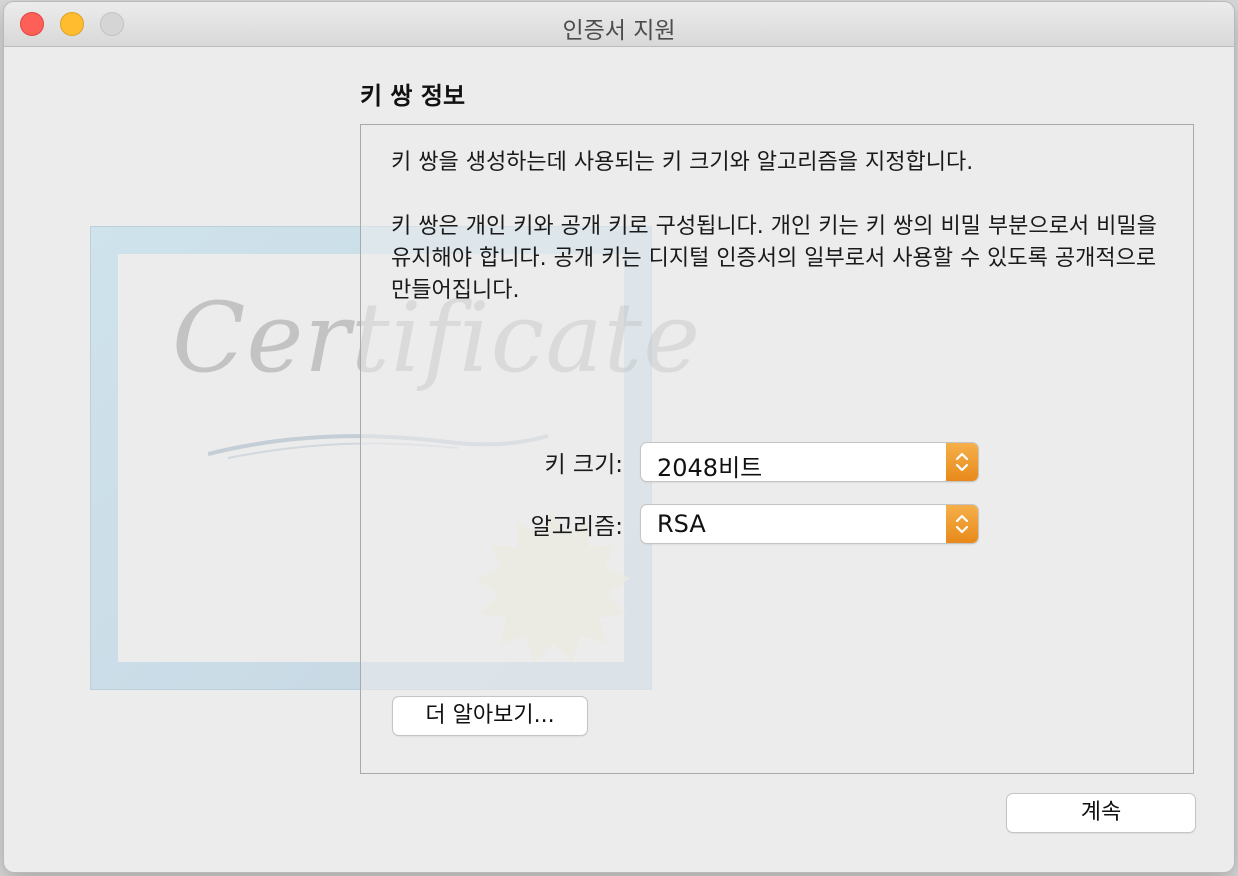 This screenshot has width=1238, height=876. Describe the element at coordinates (682, 162) in the screenshot. I see `description-paragraph-1: 키 쌍을 생성하는데 사용되는 키 크기와 알고리즘을 지정합니다.` at that location.